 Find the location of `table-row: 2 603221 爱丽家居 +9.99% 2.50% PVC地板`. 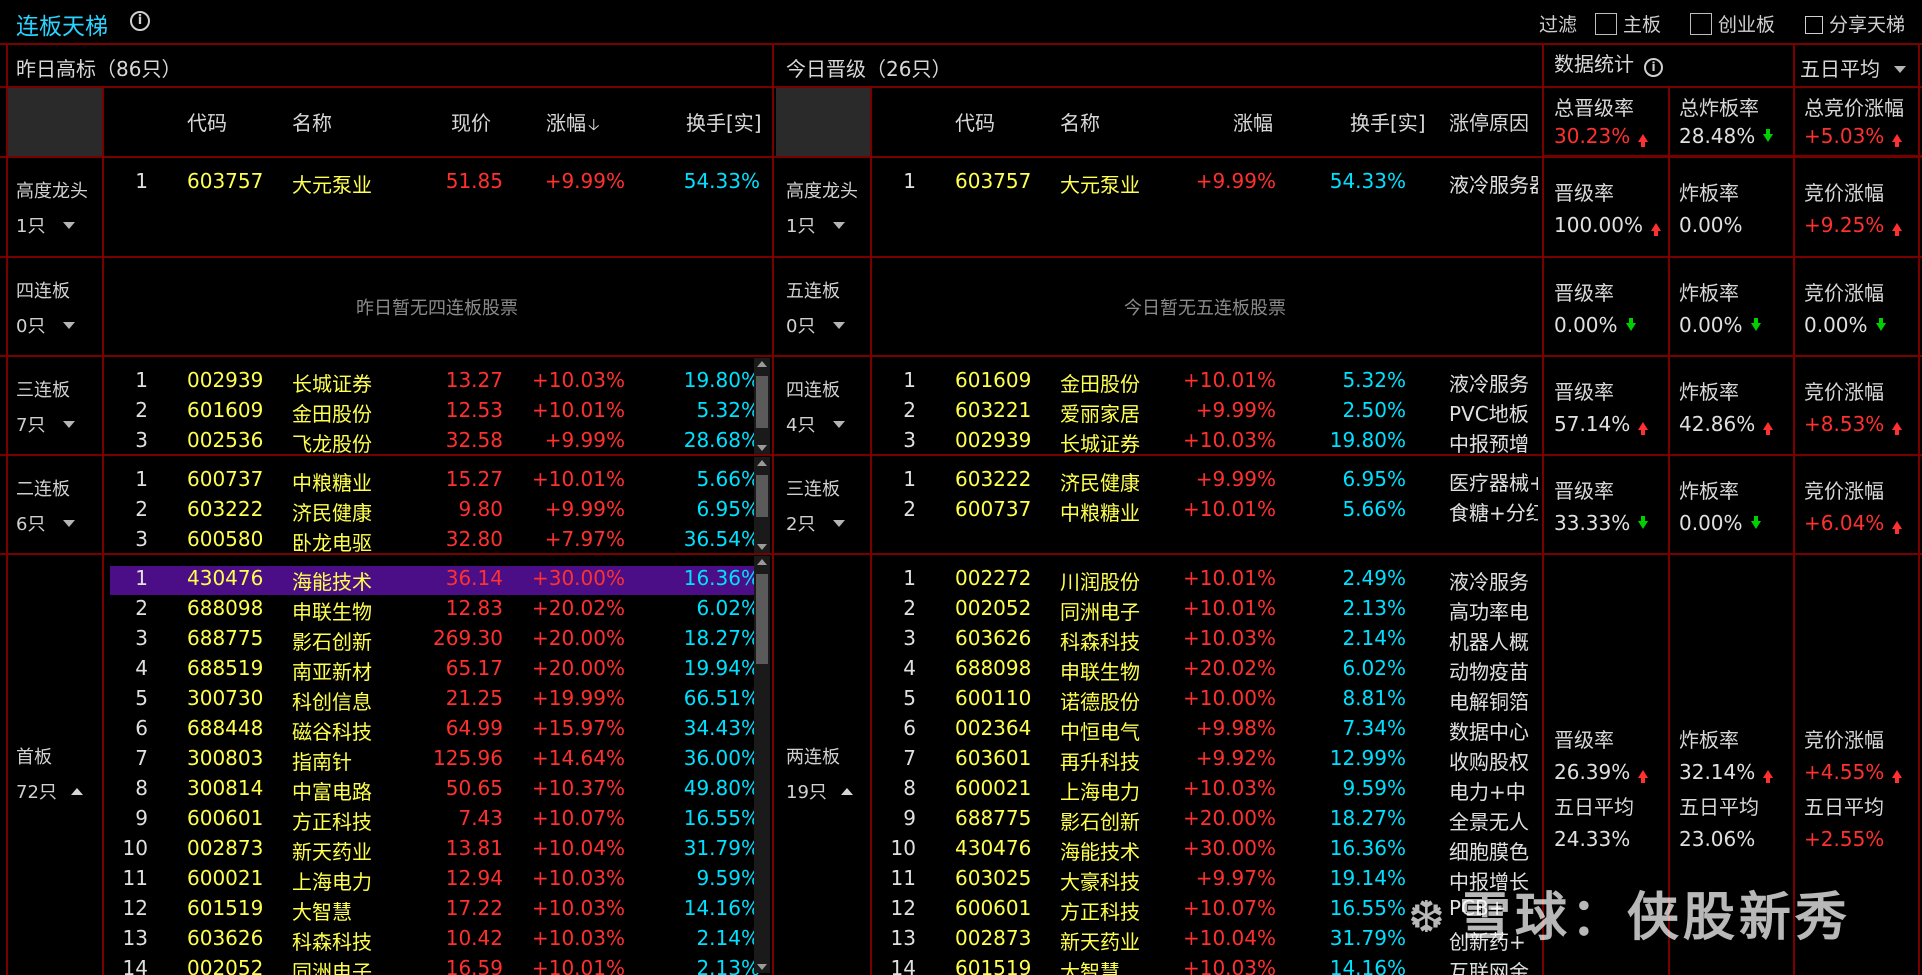

table-row: 2 603221 爱丽家居 +9.99% 2.50% PVC地板 is located at coordinates (1208, 412).